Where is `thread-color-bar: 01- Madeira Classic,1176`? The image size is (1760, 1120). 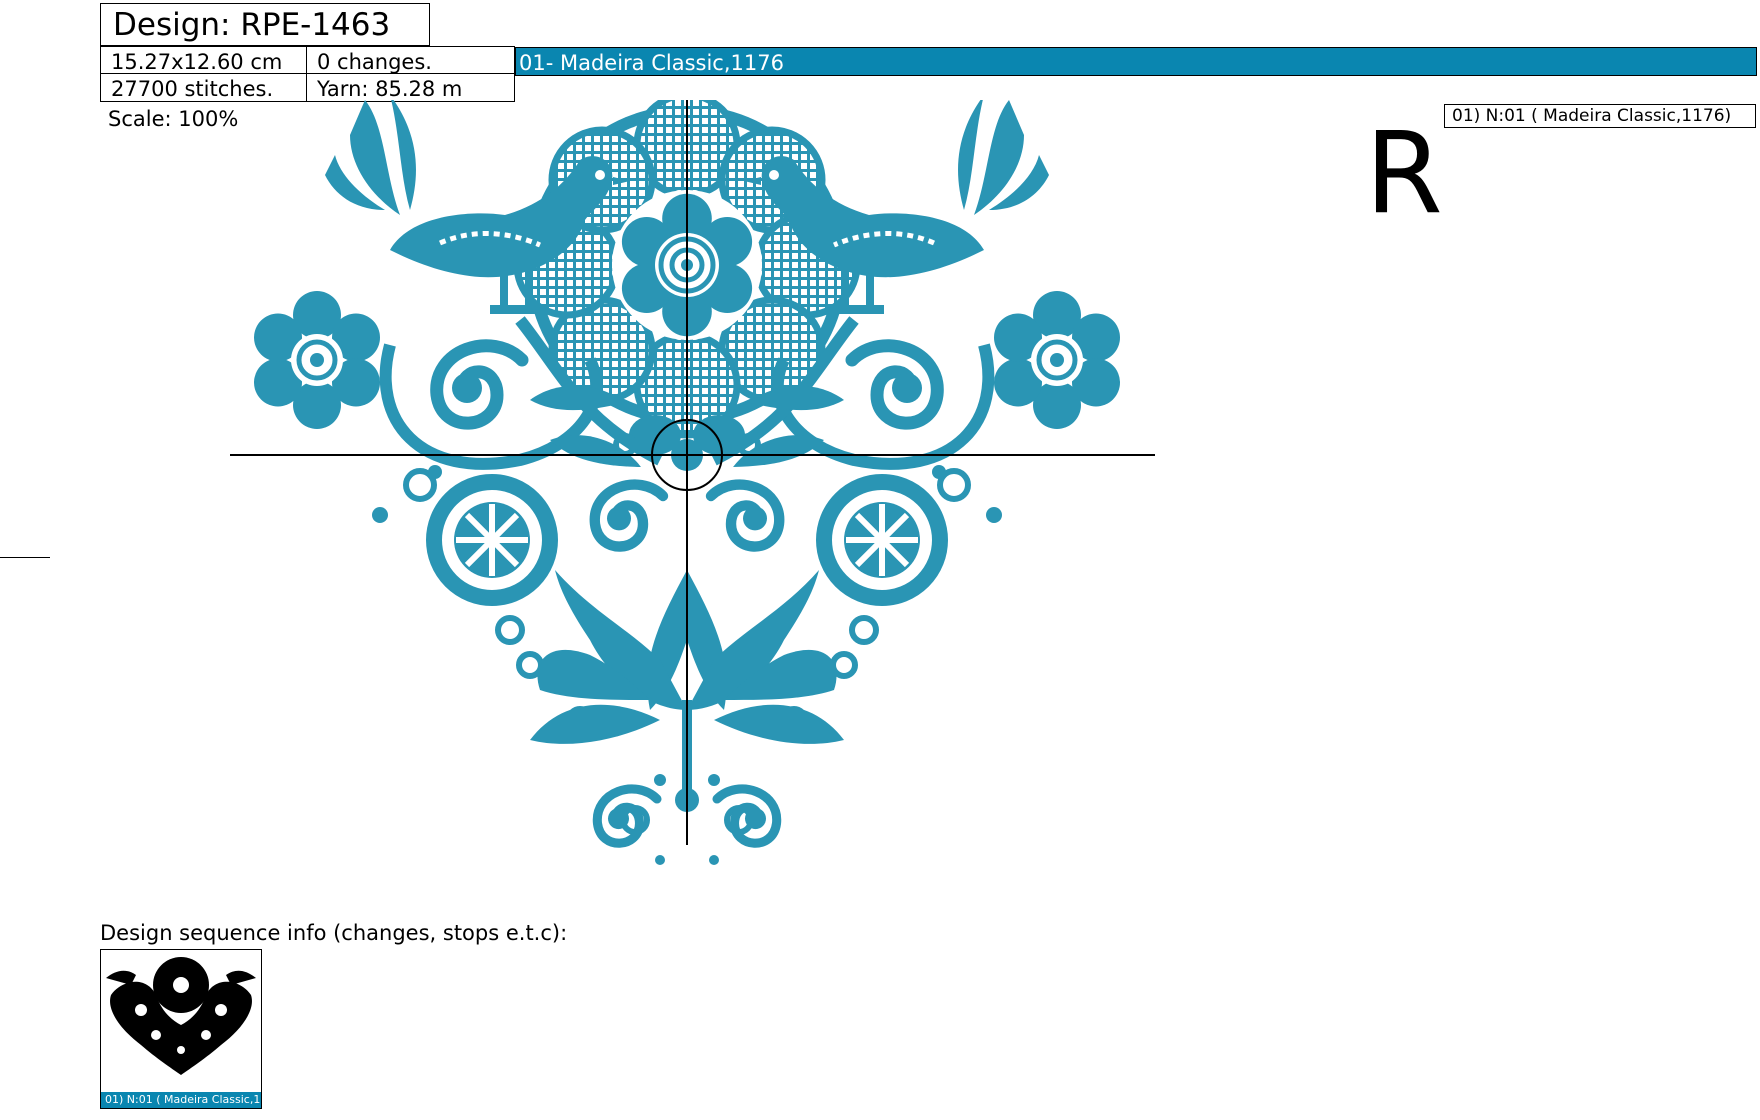 thread-color-bar: 01- Madeira Classic,1176 is located at coordinates (1136, 61).